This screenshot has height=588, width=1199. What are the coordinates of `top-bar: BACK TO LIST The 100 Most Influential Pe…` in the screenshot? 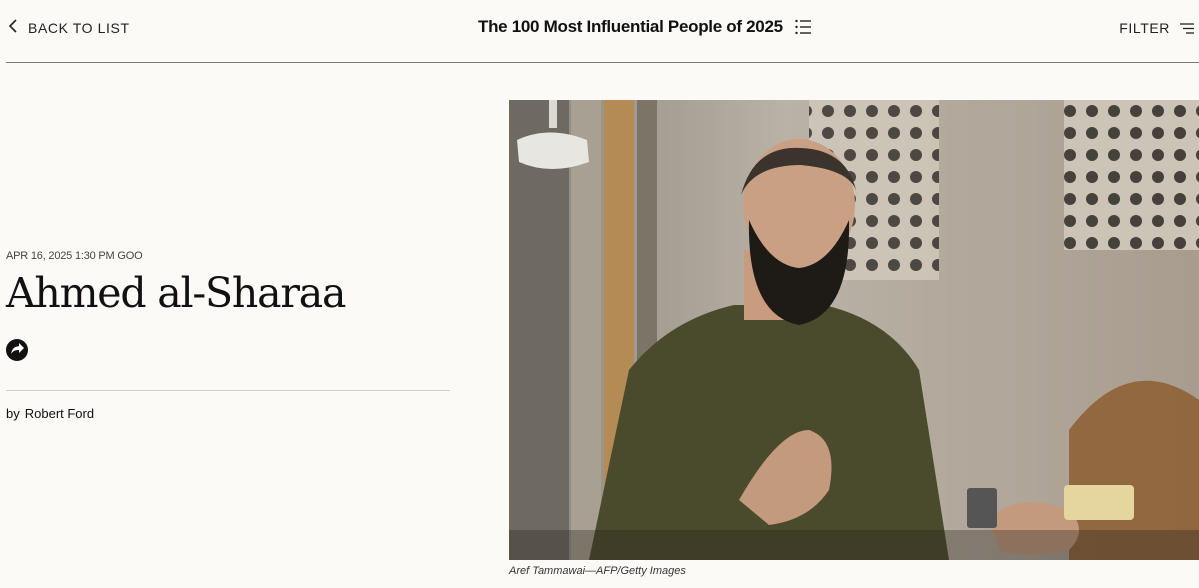 It's located at (599, 31).